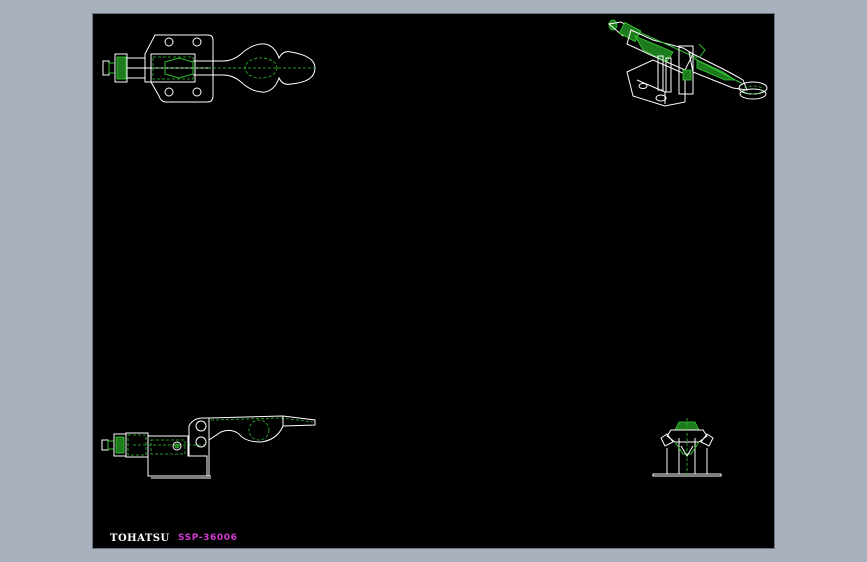 The image size is (867, 562). Describe the element at coordinates (209, 68) in the screenshot. I see `top-view` at that location.